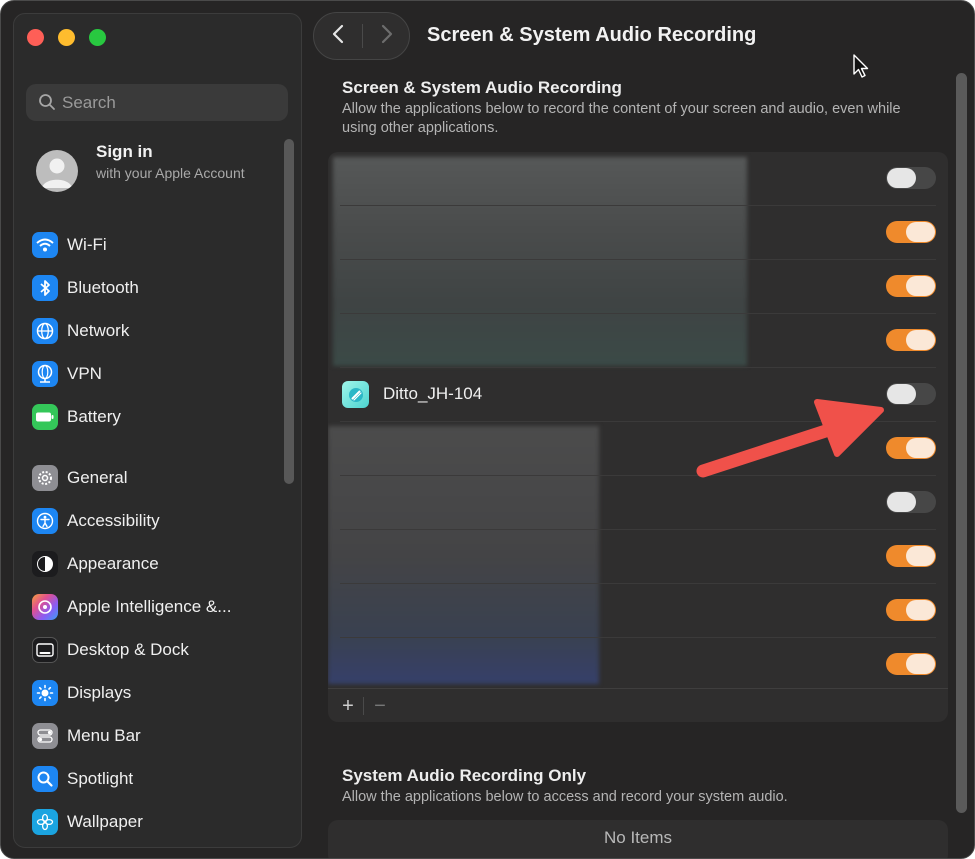 The height and width of the screenshot is (859, 975). I want to click on sidebar-item-menu-bar: Menu Bar, so click(152, 736).